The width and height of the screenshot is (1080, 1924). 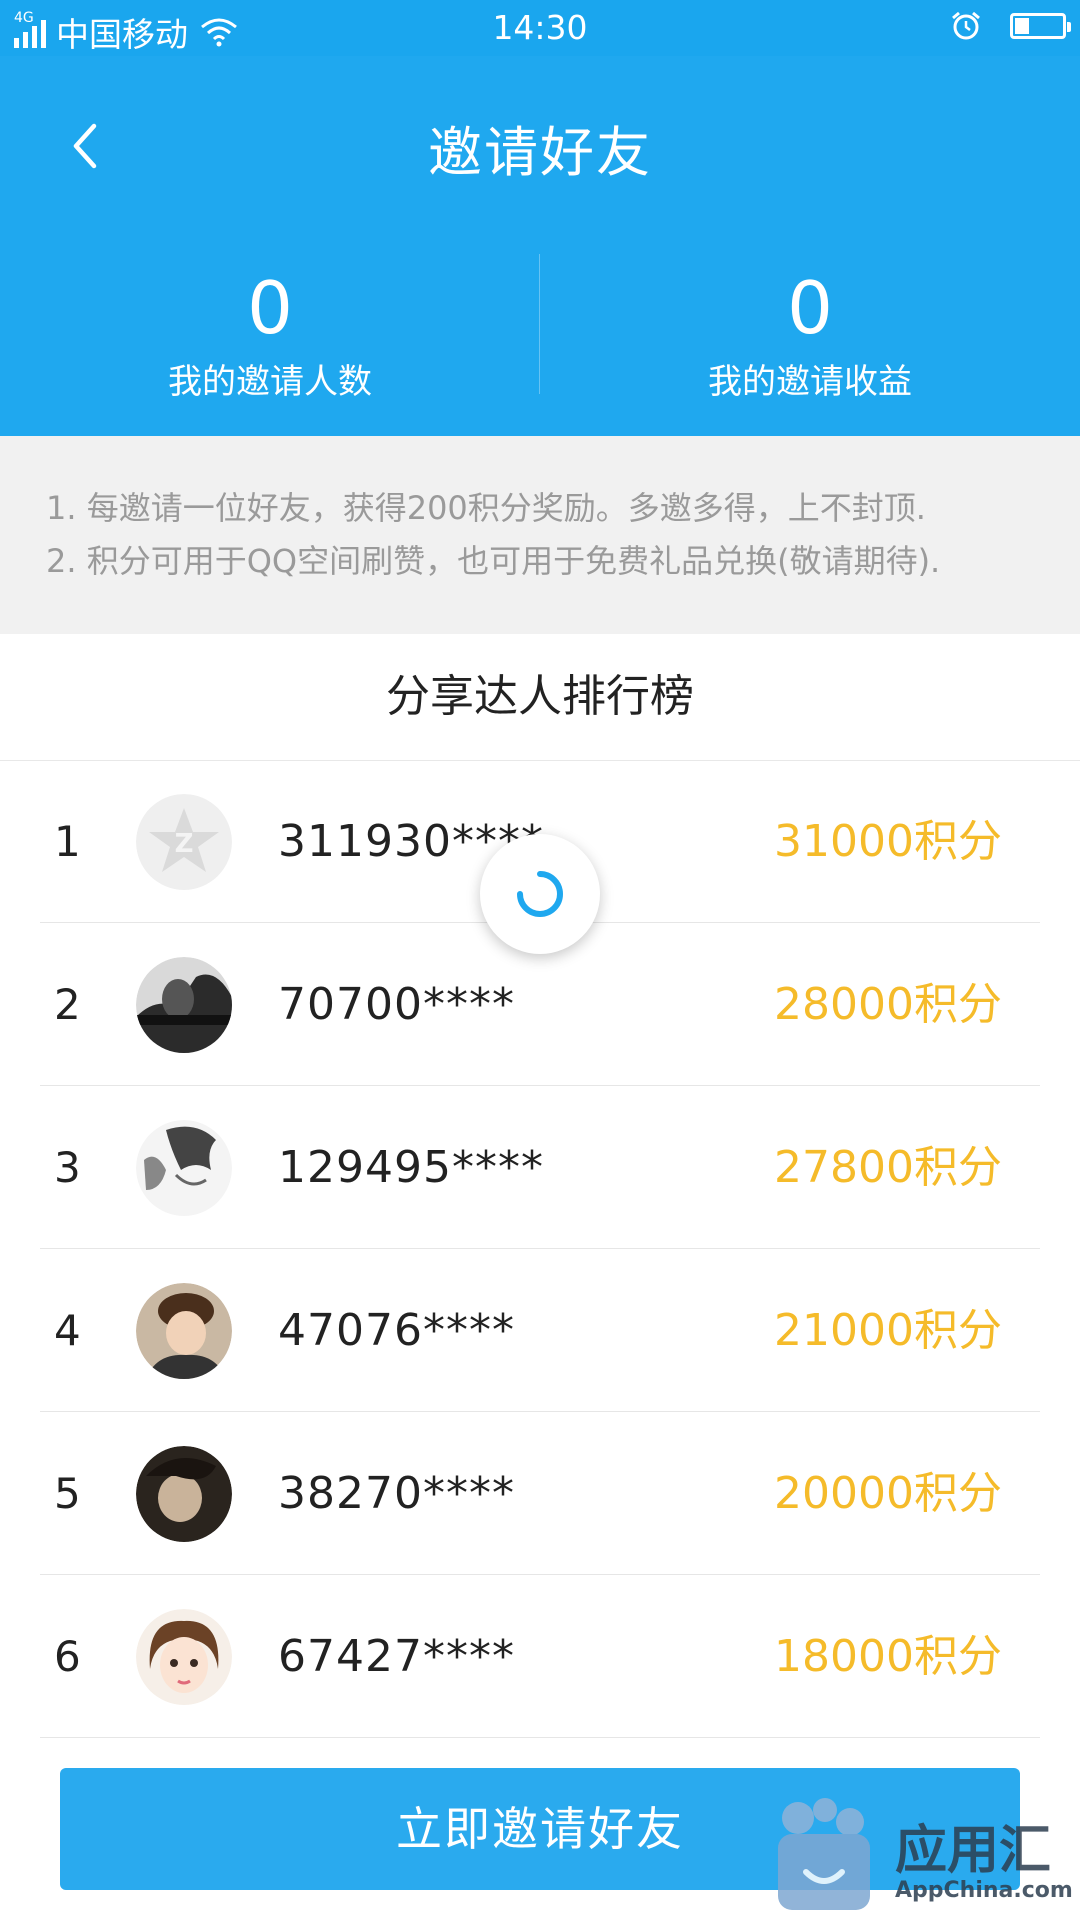 I want to click on loading-spinner, so click(x=540, y=894).